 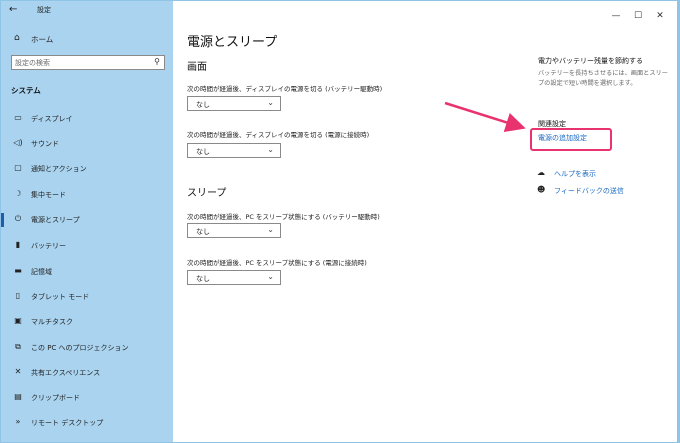 I want to click on sidebar-item-shared-experiences: ✕ 共有エクスペリエンス, so click(x=87, y=373).